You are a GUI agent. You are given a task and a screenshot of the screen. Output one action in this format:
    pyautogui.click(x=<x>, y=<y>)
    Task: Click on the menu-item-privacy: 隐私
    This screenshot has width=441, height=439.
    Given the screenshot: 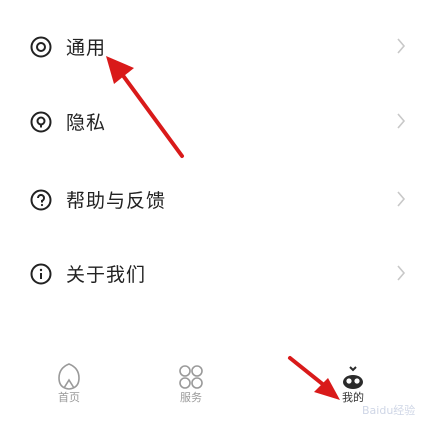 What is the action you would take?
    pyautogui.click(x=220, y=123)
    